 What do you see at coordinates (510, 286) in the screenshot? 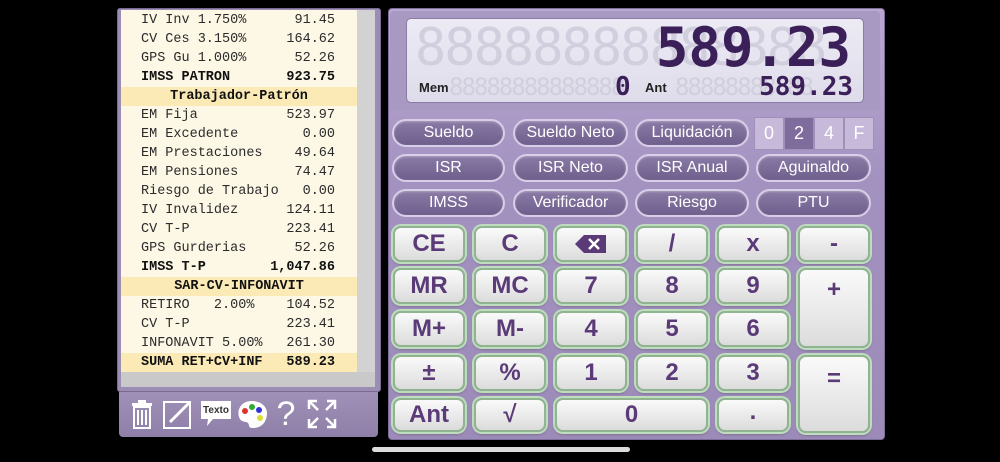
I see `mc-key: MC` at bounding box center [510, 286].